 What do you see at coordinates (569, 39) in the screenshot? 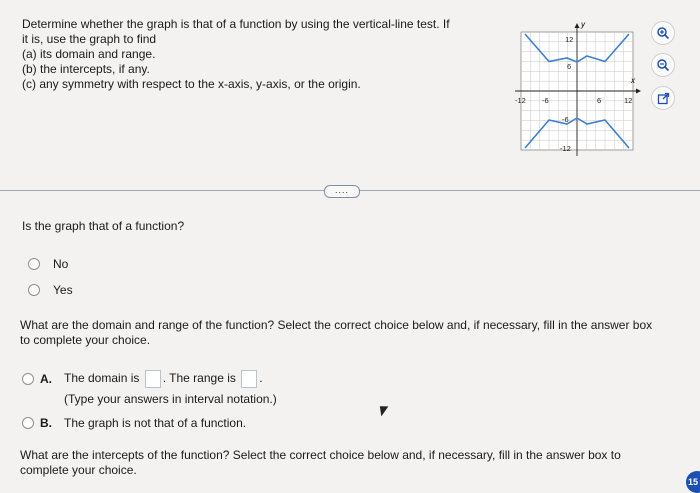
I see `tick-y-12: 12` at bounding box center [569, 39].